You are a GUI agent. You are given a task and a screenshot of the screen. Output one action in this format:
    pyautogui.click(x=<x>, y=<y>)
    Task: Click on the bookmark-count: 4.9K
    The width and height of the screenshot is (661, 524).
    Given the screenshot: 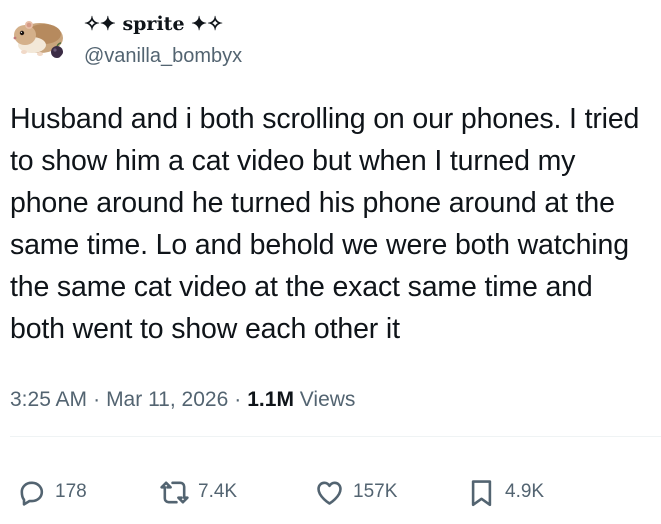 What is the action you would take?
    pyautogui.click(x=525, y=491)
    